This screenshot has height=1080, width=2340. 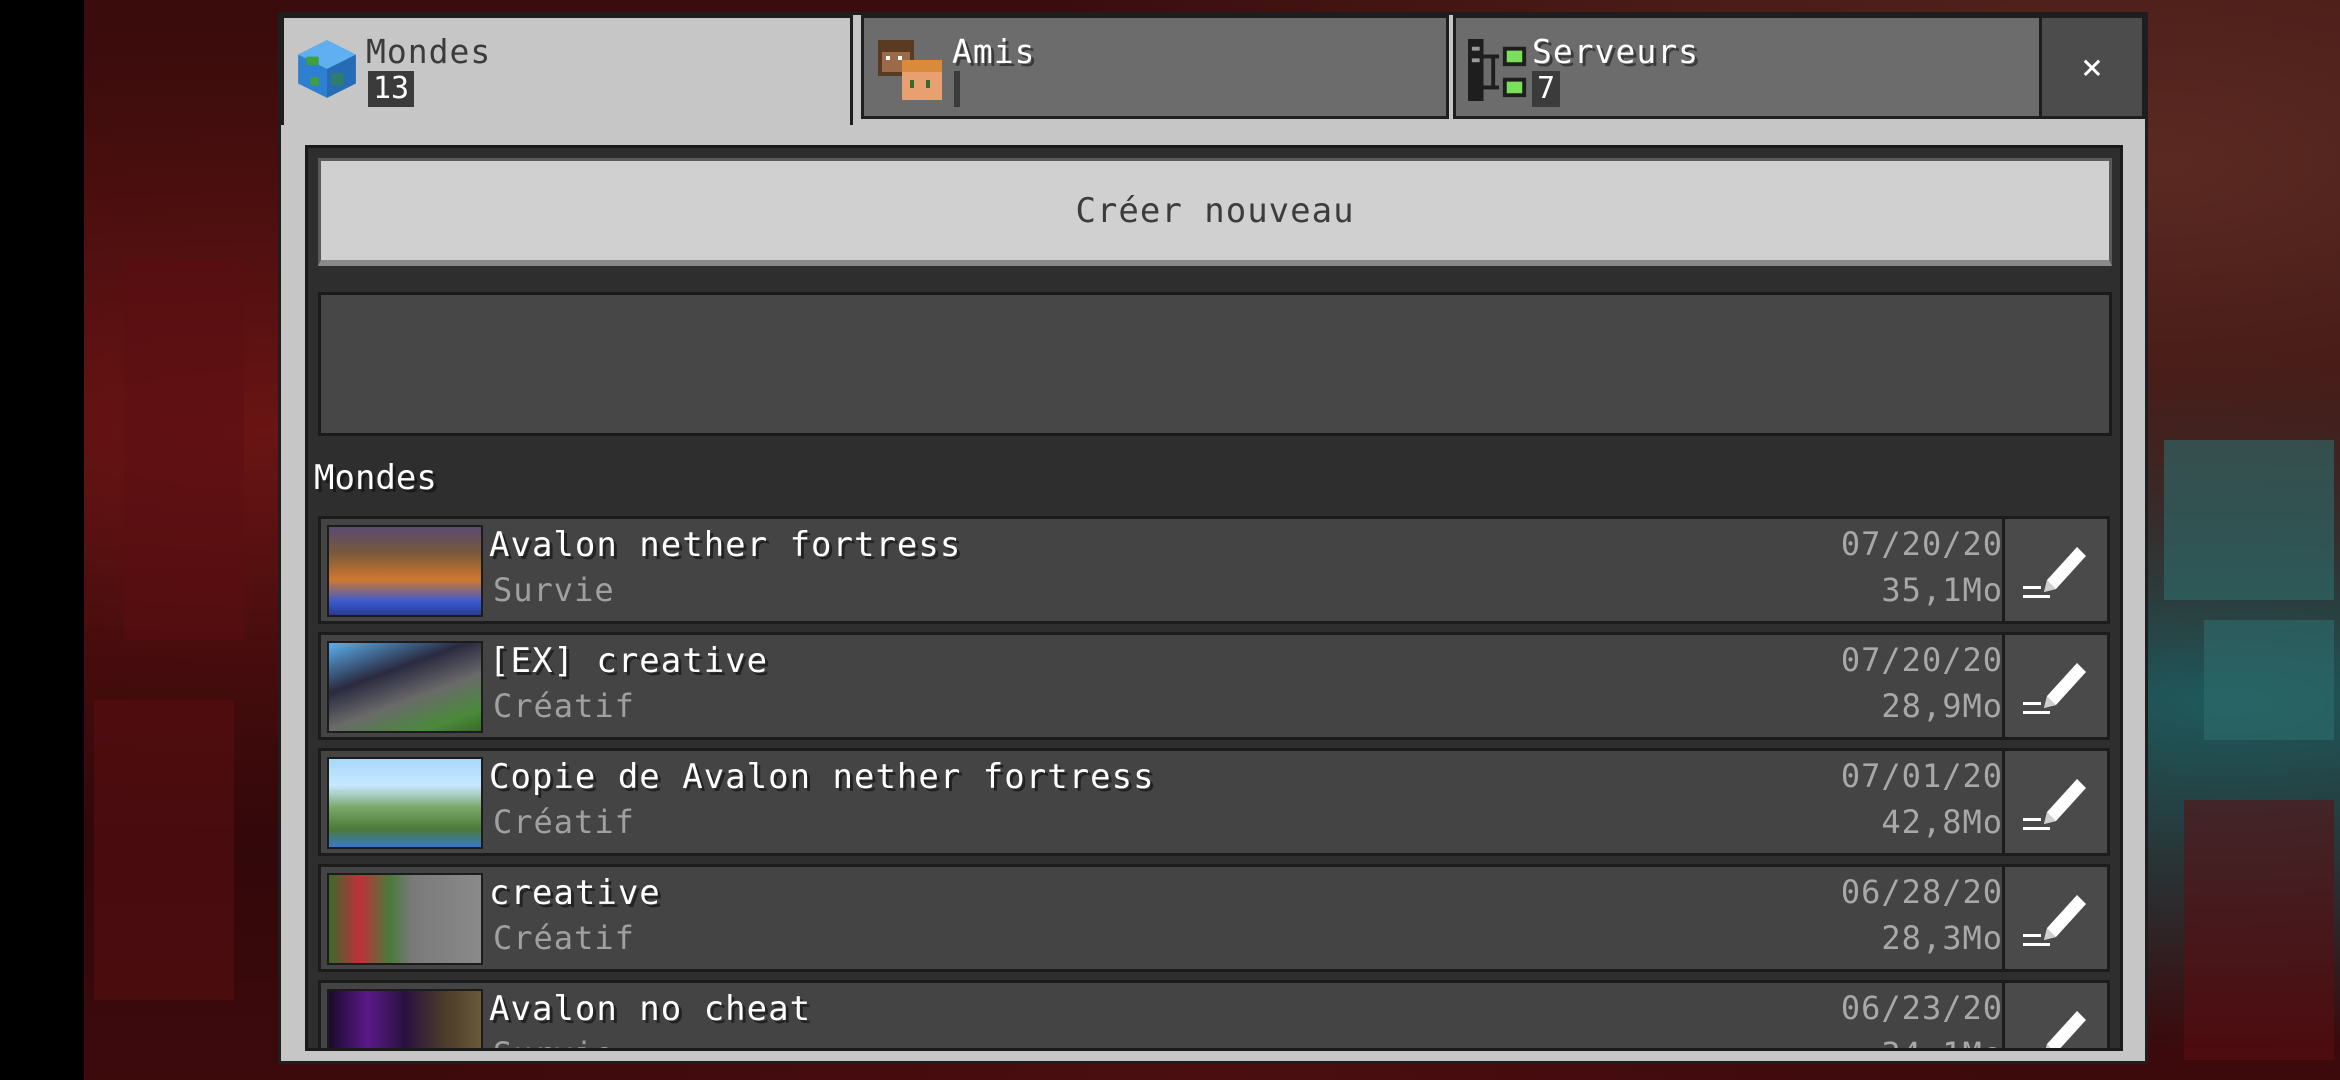 What do you see at coordinates (391, 89) in the screenshot?
I see `tab-worlds-count: 13` at bounding box center [391, 89].